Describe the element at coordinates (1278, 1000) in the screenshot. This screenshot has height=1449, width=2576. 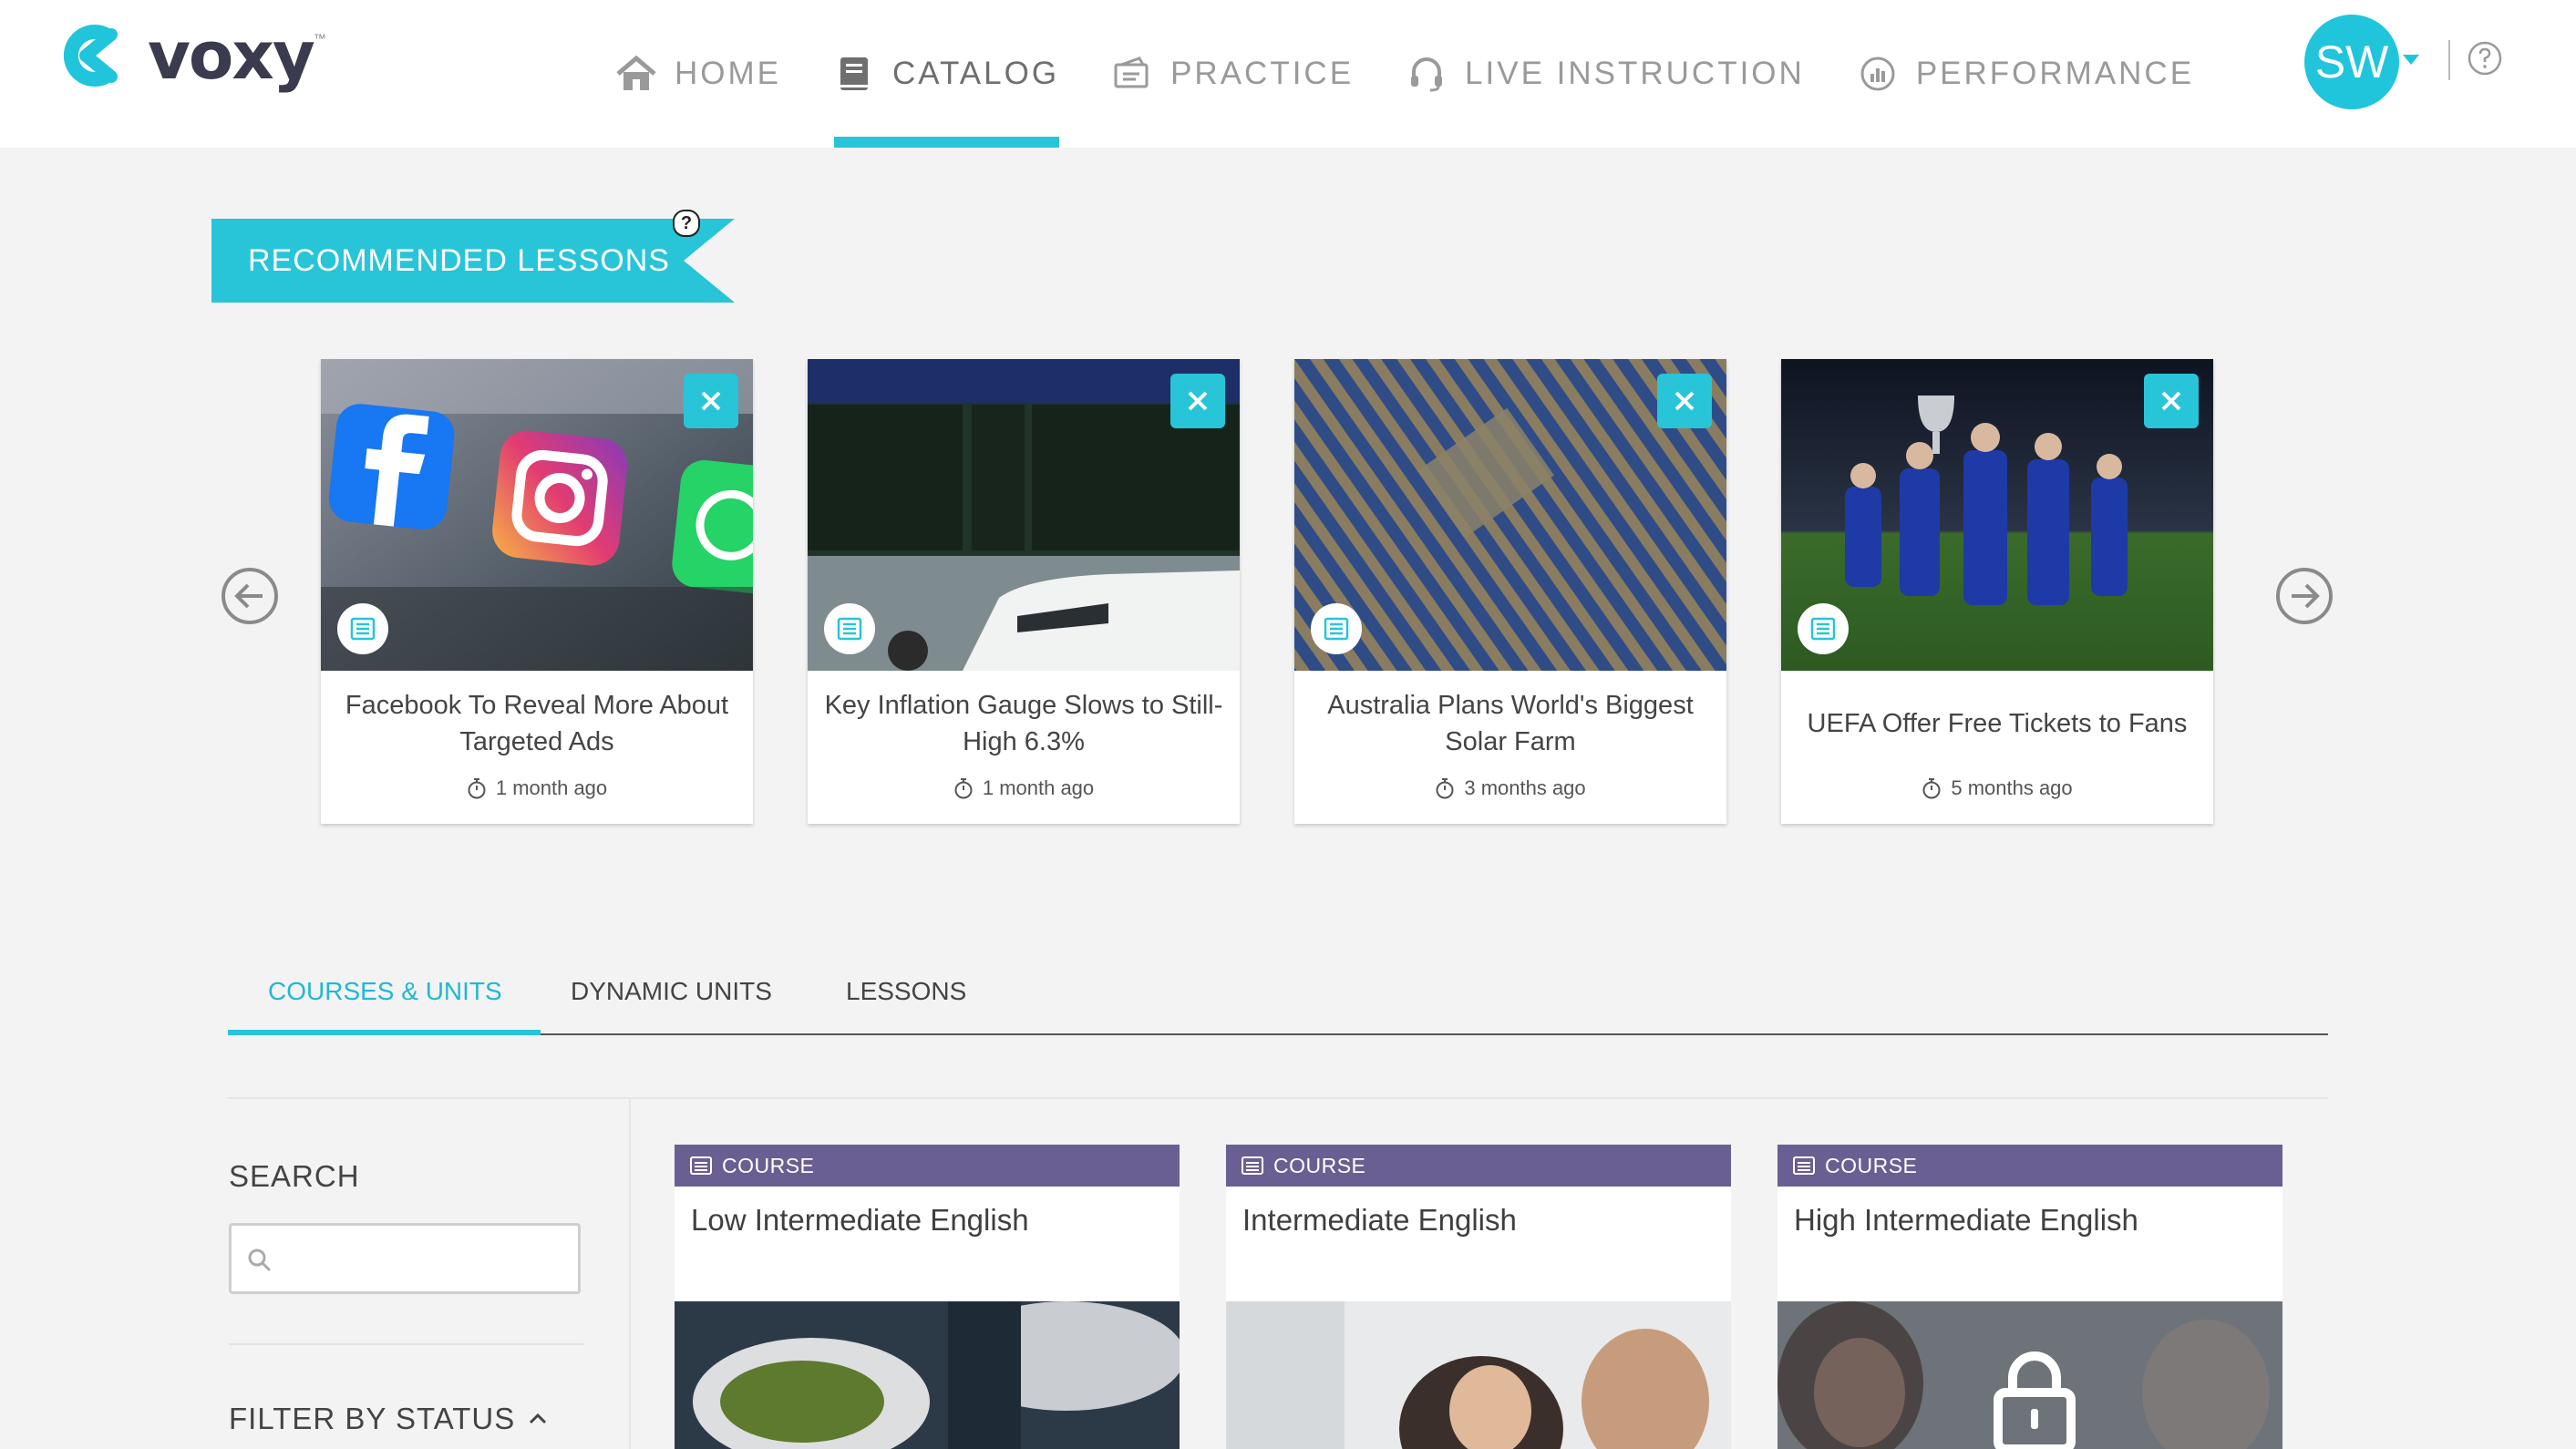
I see `catalog-tabs: COURSES & UNITS DYNAMIC UNITS LESSONS` at that location.